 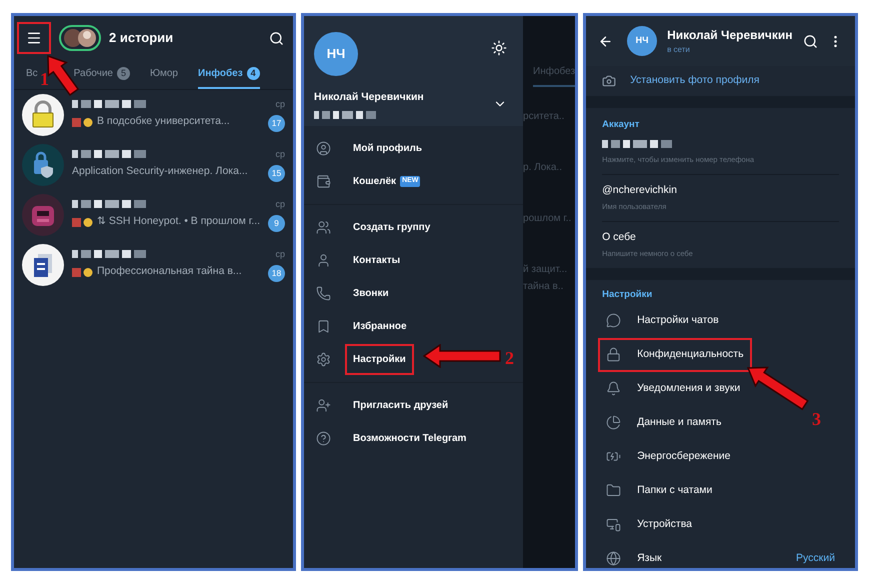 I want to click on profile-name: Николай Черевичкин, so click(x=730, y=35).